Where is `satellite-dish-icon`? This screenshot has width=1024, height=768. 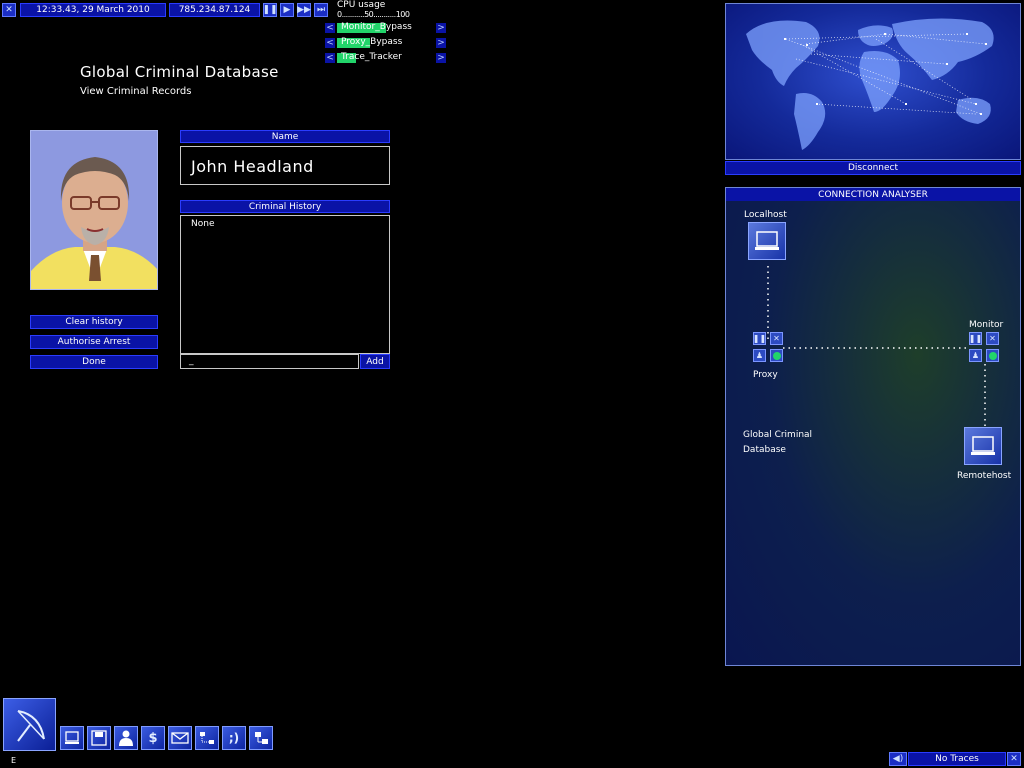 satellite-dish-icon is located at coordinates (29, 724).